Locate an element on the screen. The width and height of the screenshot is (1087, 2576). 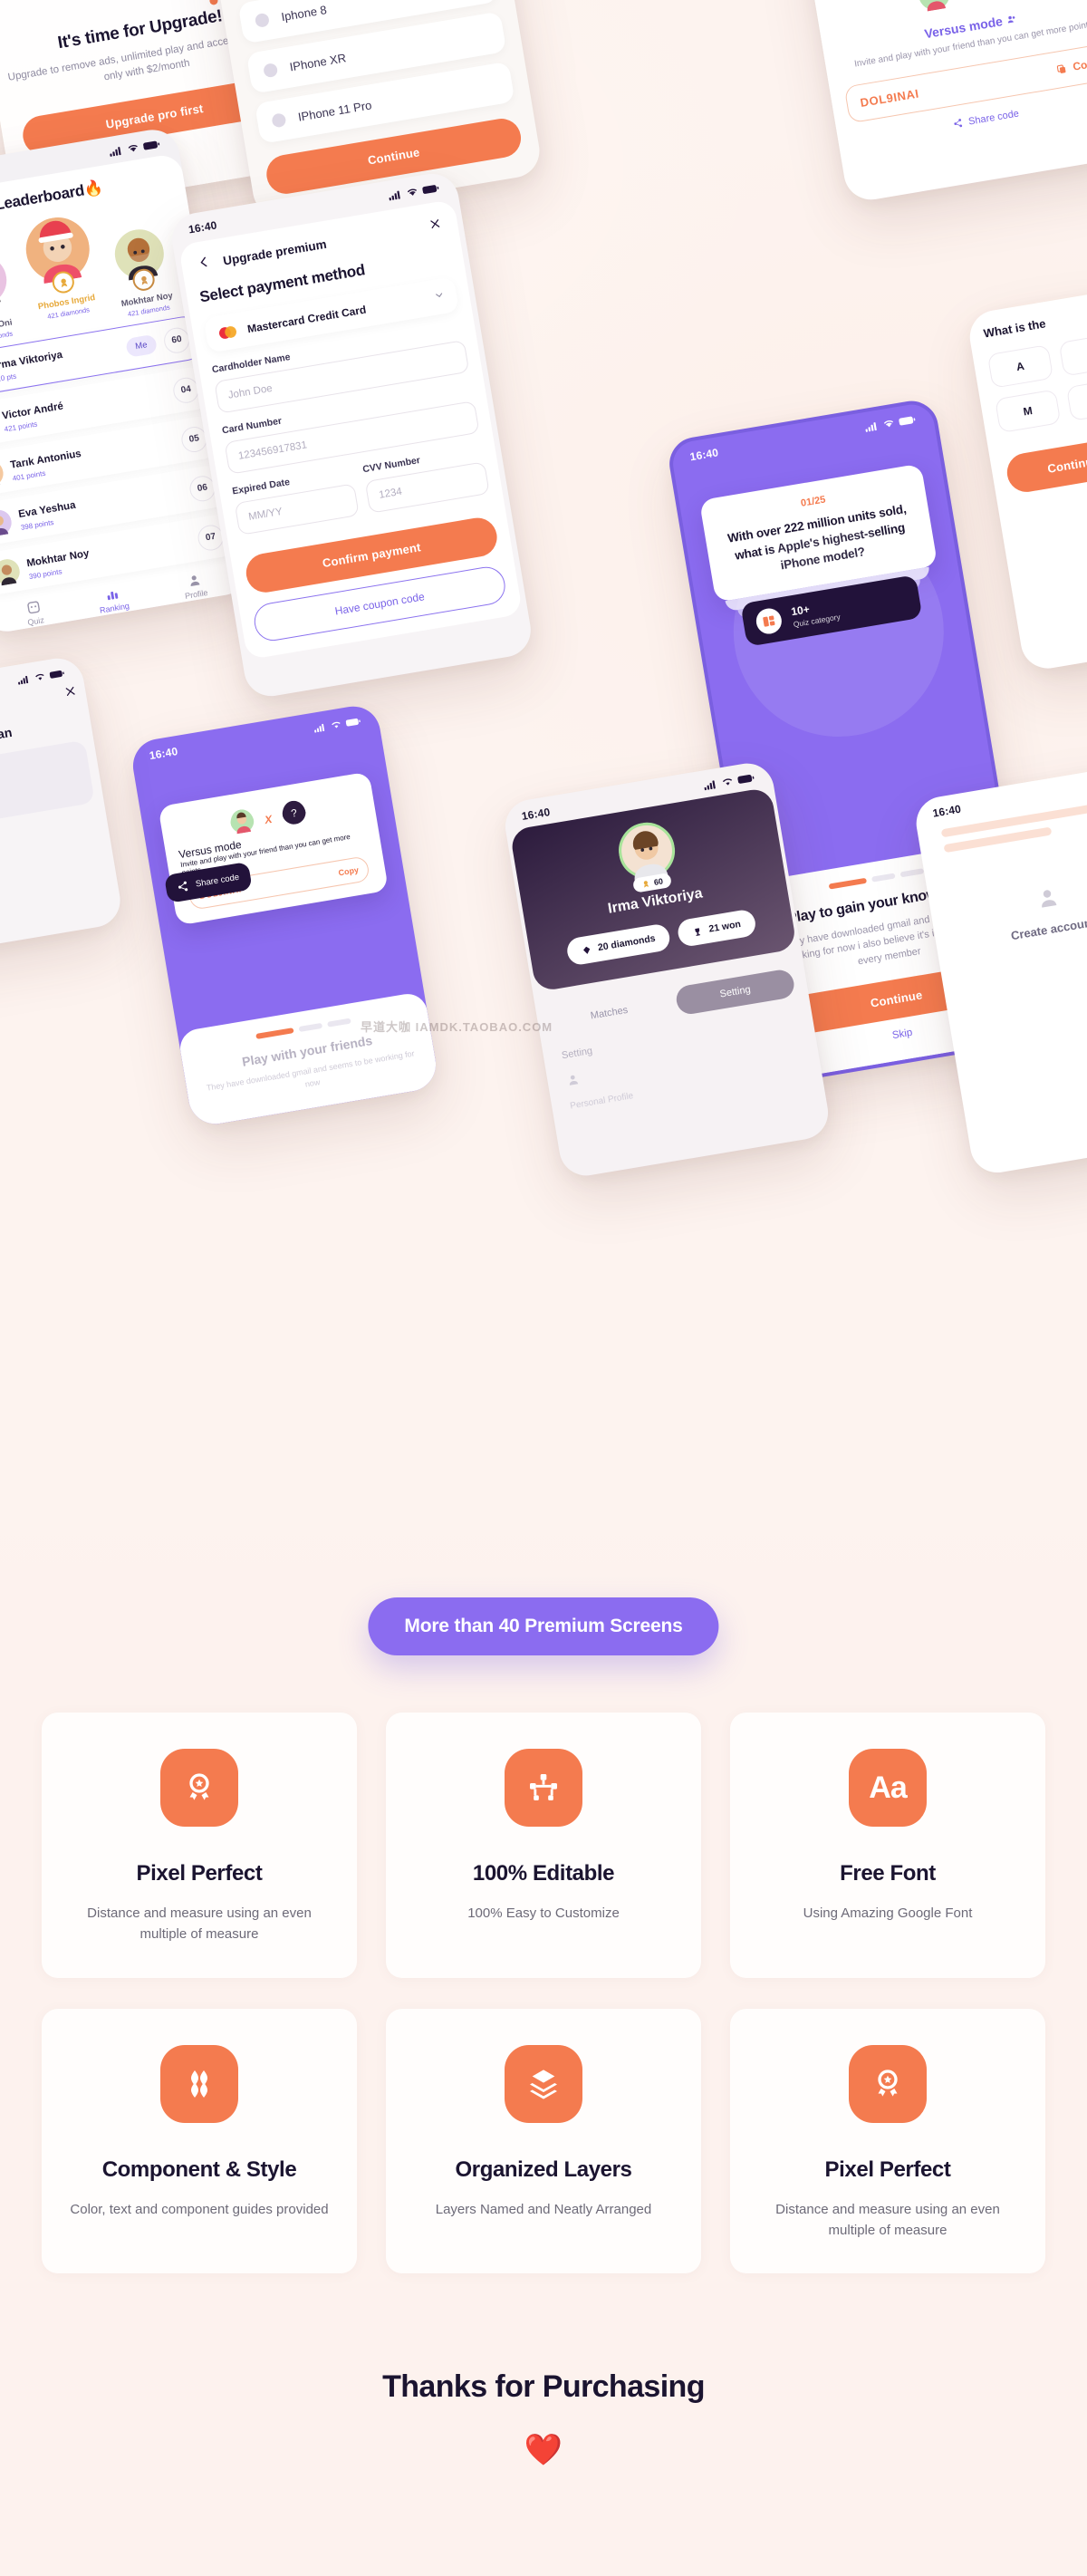
mockup-answer-options: What is the A B M O Continue is located at coordinates (1026, 480).